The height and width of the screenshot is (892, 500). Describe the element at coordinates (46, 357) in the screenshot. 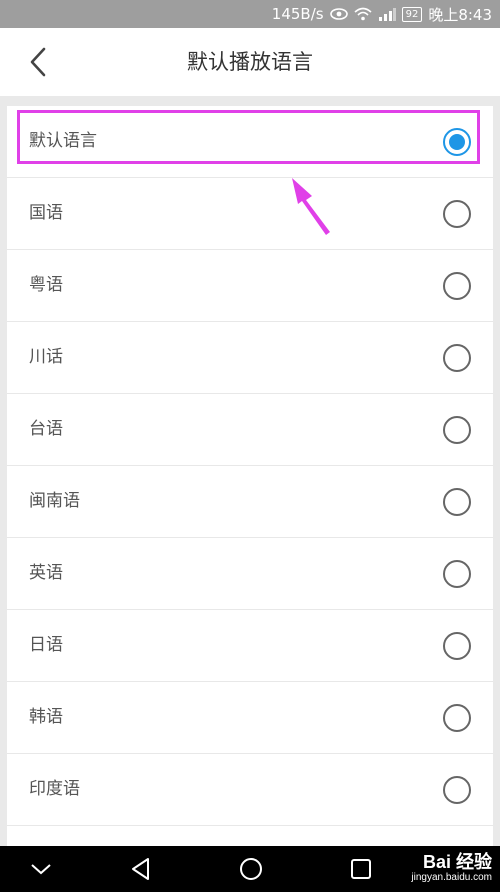

I see `language-label: 川话` at that location.